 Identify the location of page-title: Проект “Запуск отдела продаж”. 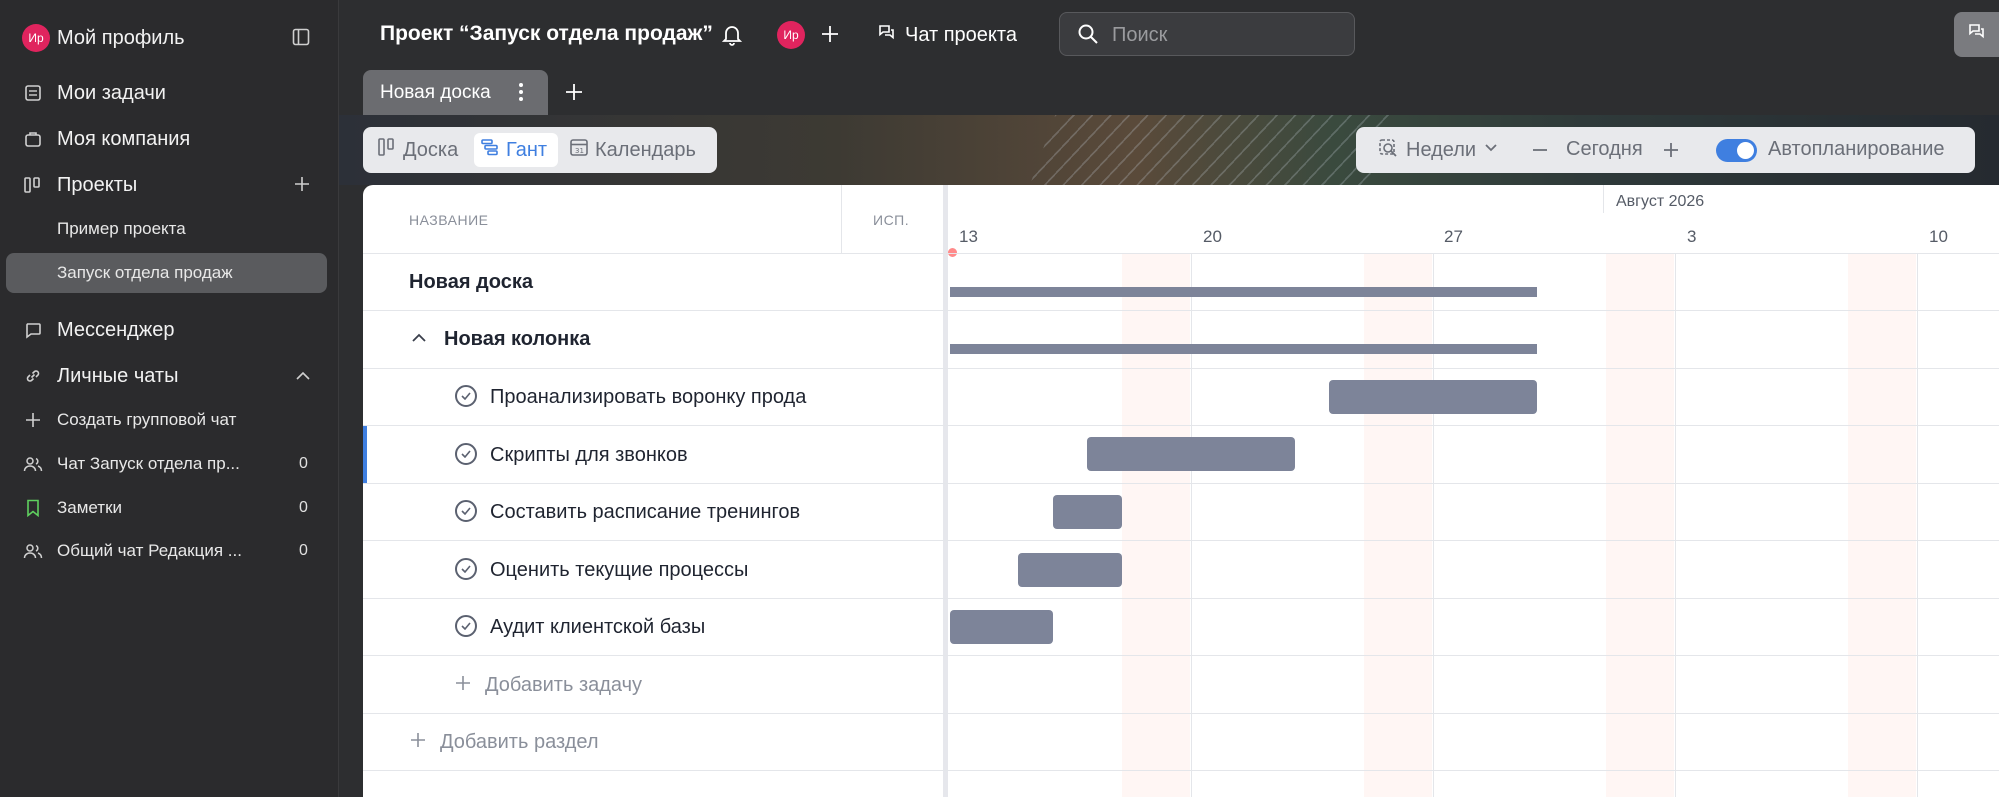
(546, 33).